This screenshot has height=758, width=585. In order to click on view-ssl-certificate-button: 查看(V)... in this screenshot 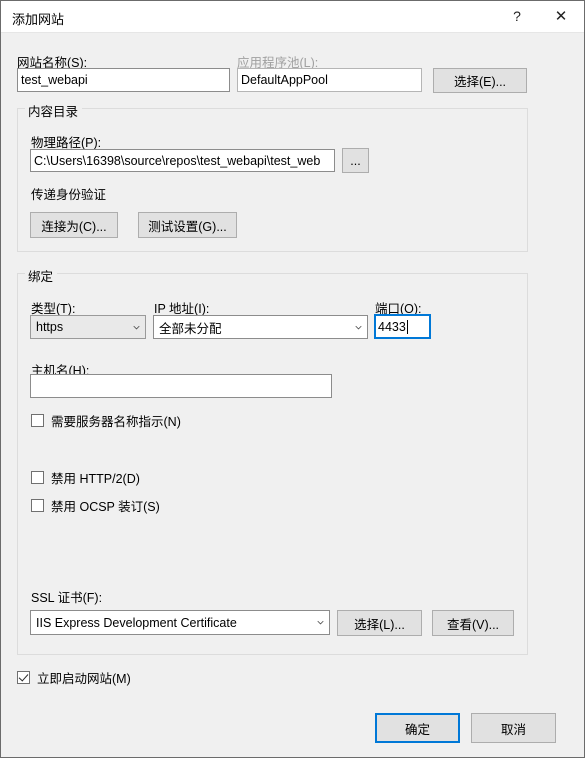, I will do `click(473, 623)`.